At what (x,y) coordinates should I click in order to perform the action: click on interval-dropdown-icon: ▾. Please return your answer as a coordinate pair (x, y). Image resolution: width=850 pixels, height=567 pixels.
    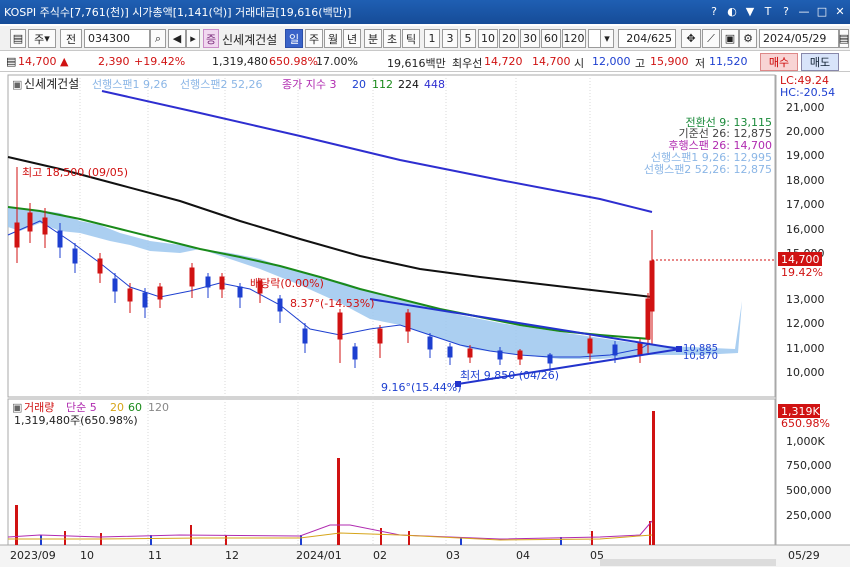
    Looking at the image, I should click on (607, 38).